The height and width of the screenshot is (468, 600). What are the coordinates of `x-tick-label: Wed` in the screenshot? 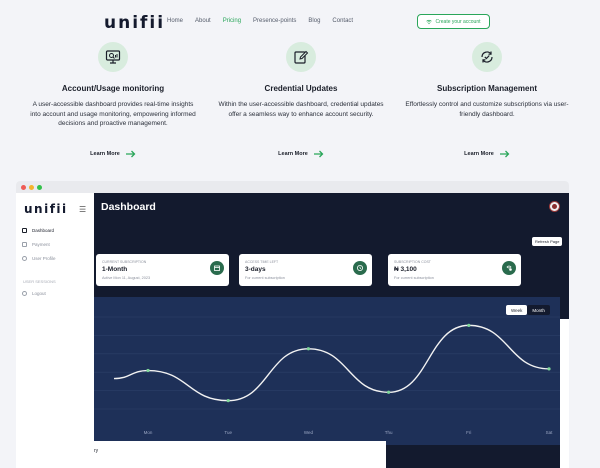 It's located at (309, 432).